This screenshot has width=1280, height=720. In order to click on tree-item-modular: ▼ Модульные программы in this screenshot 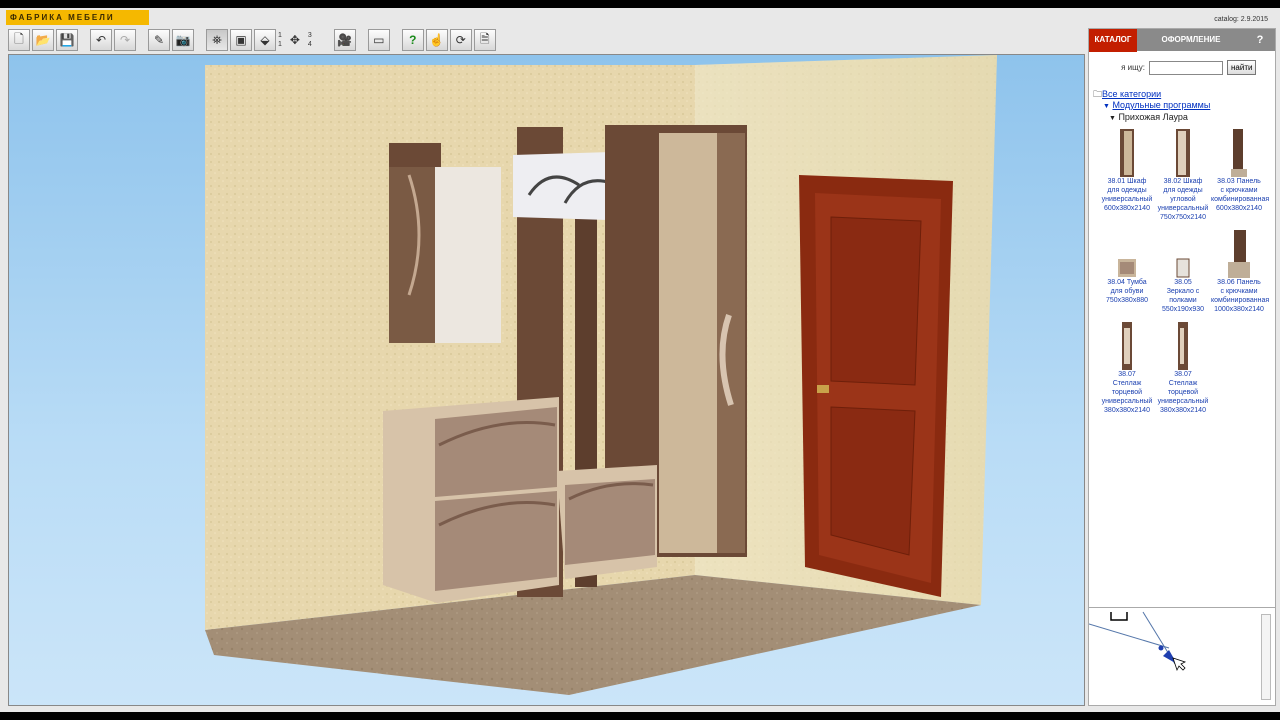, I will do `click(1151, 106)`.